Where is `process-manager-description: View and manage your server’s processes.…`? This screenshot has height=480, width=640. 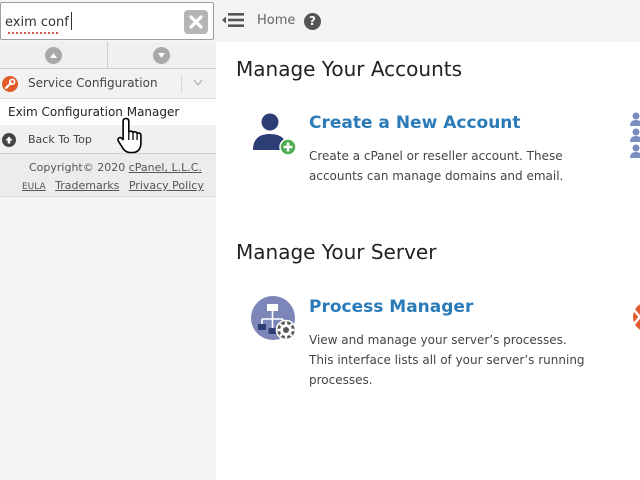 process-manager-description: View and manage your server’s processes.… is located at coordinates (447, 360).